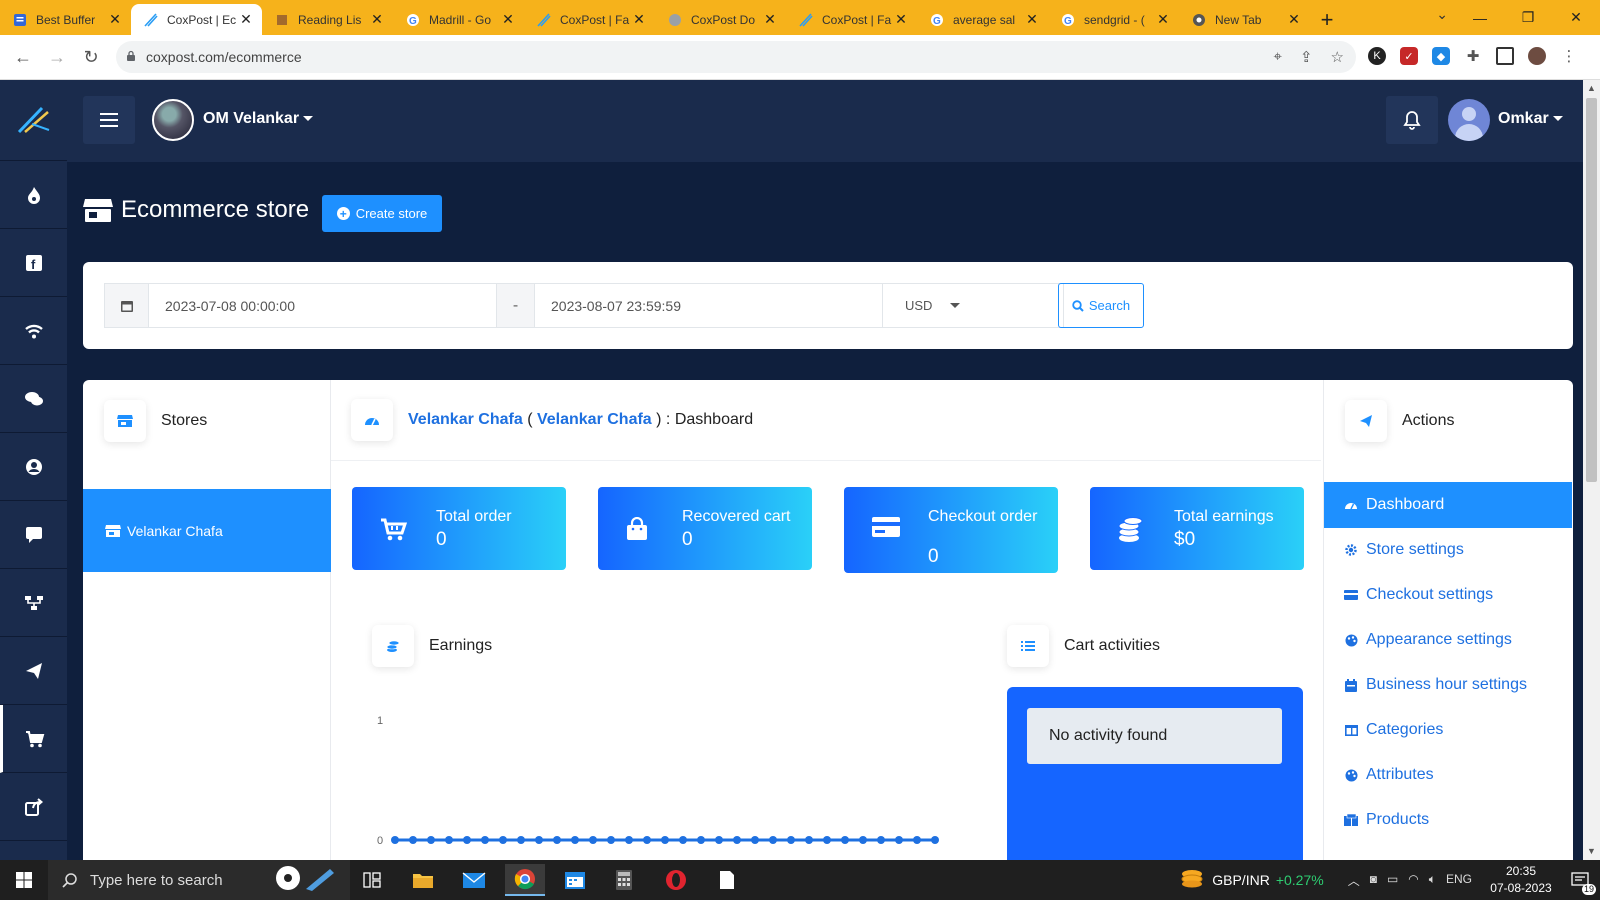 Image resolution: width=1600 pixels, height=900 pixels. What do you see at coordinates (1569, 56) in the screenshot?
I see `browser-menu-icon: ⋮` at bounding box center [1569, 56].